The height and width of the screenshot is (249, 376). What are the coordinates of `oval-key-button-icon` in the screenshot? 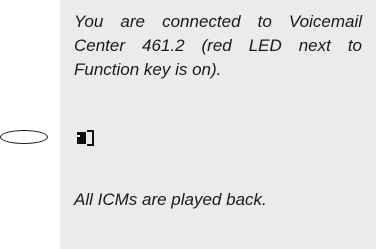 It's located at (24, 137).